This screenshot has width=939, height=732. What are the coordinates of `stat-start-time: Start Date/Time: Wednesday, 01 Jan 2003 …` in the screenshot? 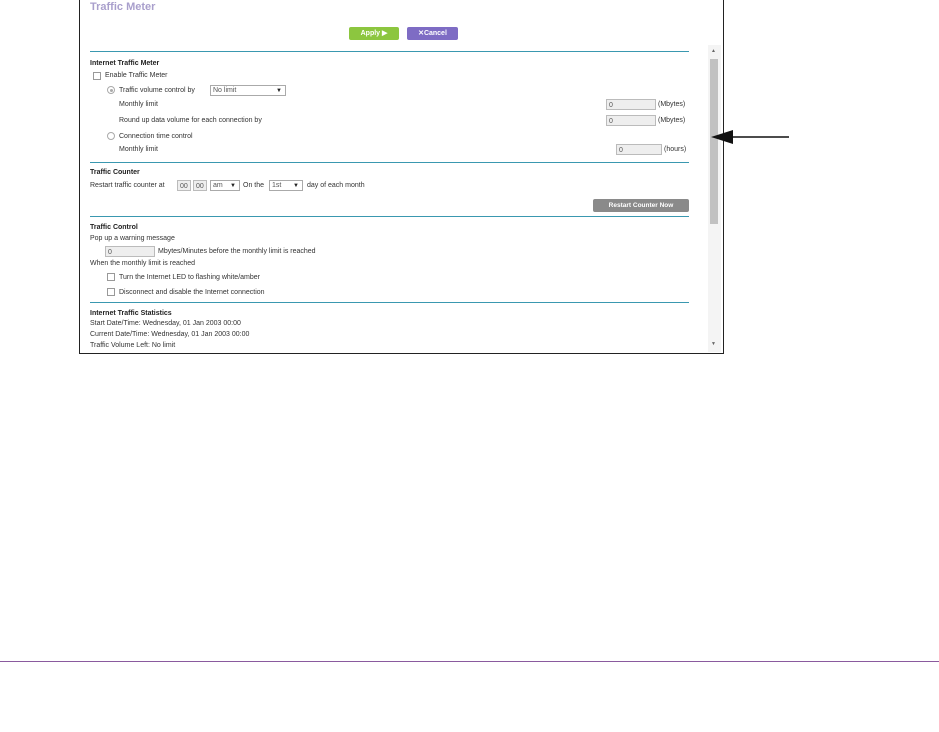 It's located at (165, 323).